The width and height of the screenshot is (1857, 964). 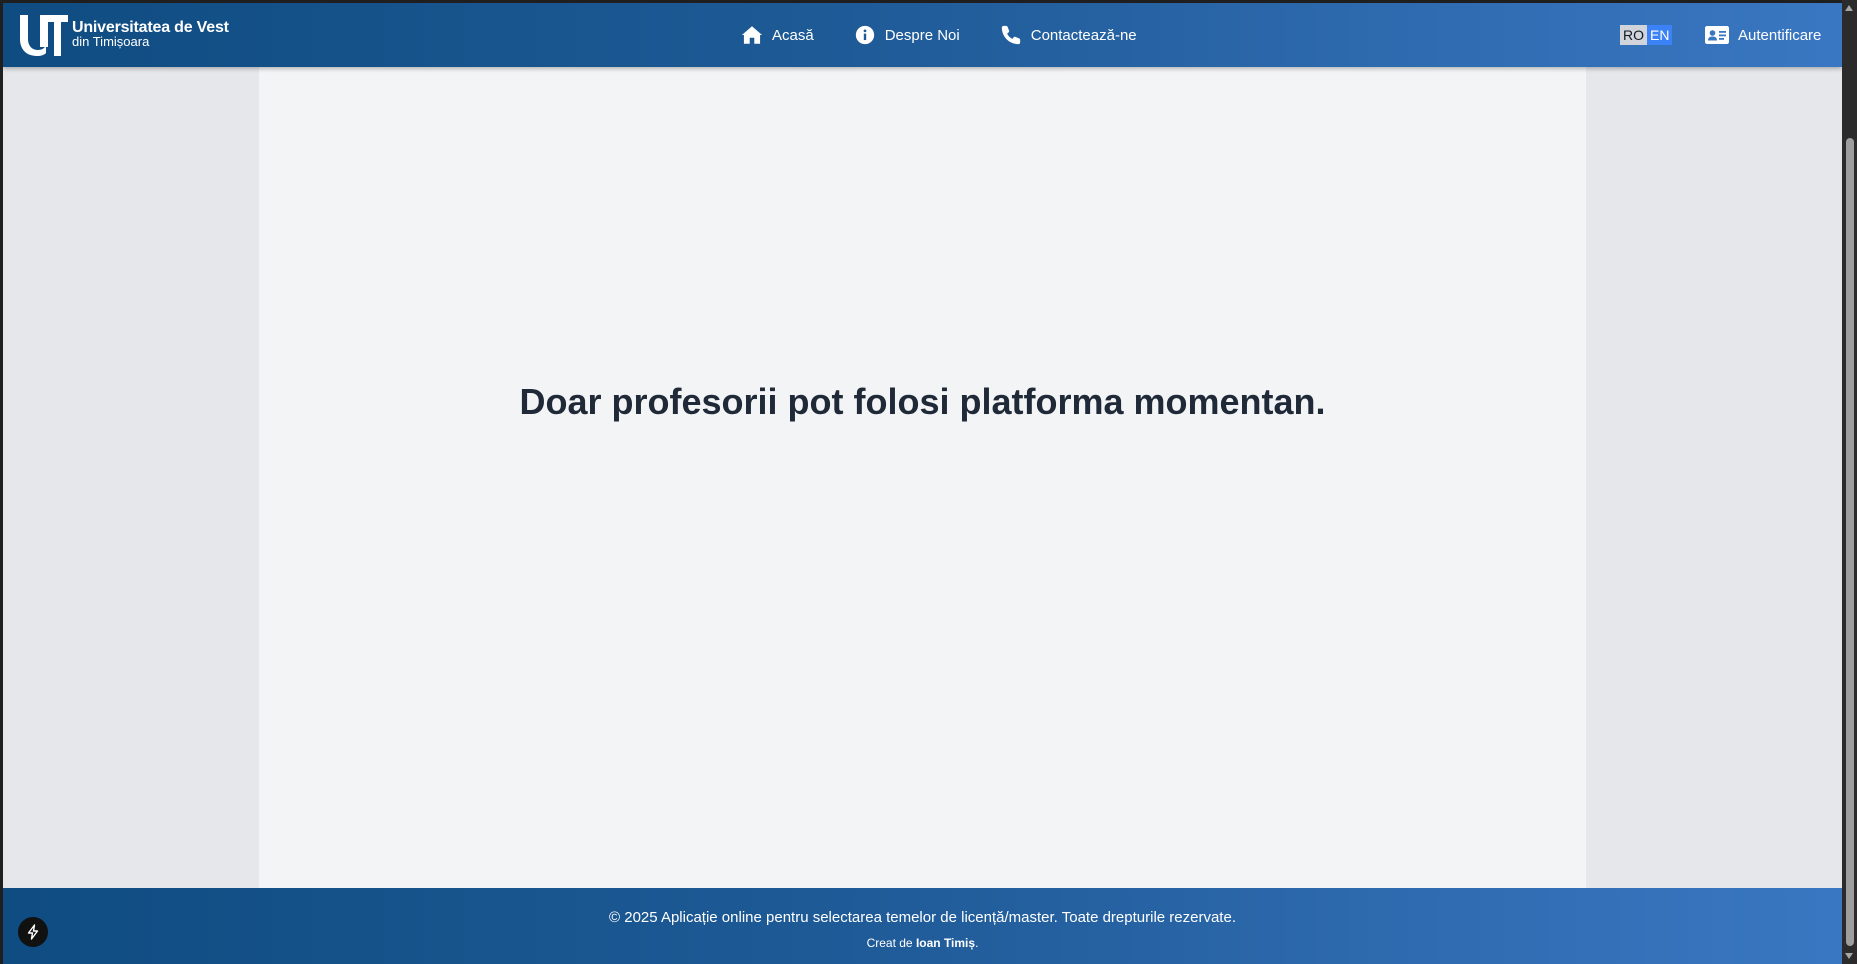 I want to click on lightning-bolt-icon, so click(x=33, y=932).